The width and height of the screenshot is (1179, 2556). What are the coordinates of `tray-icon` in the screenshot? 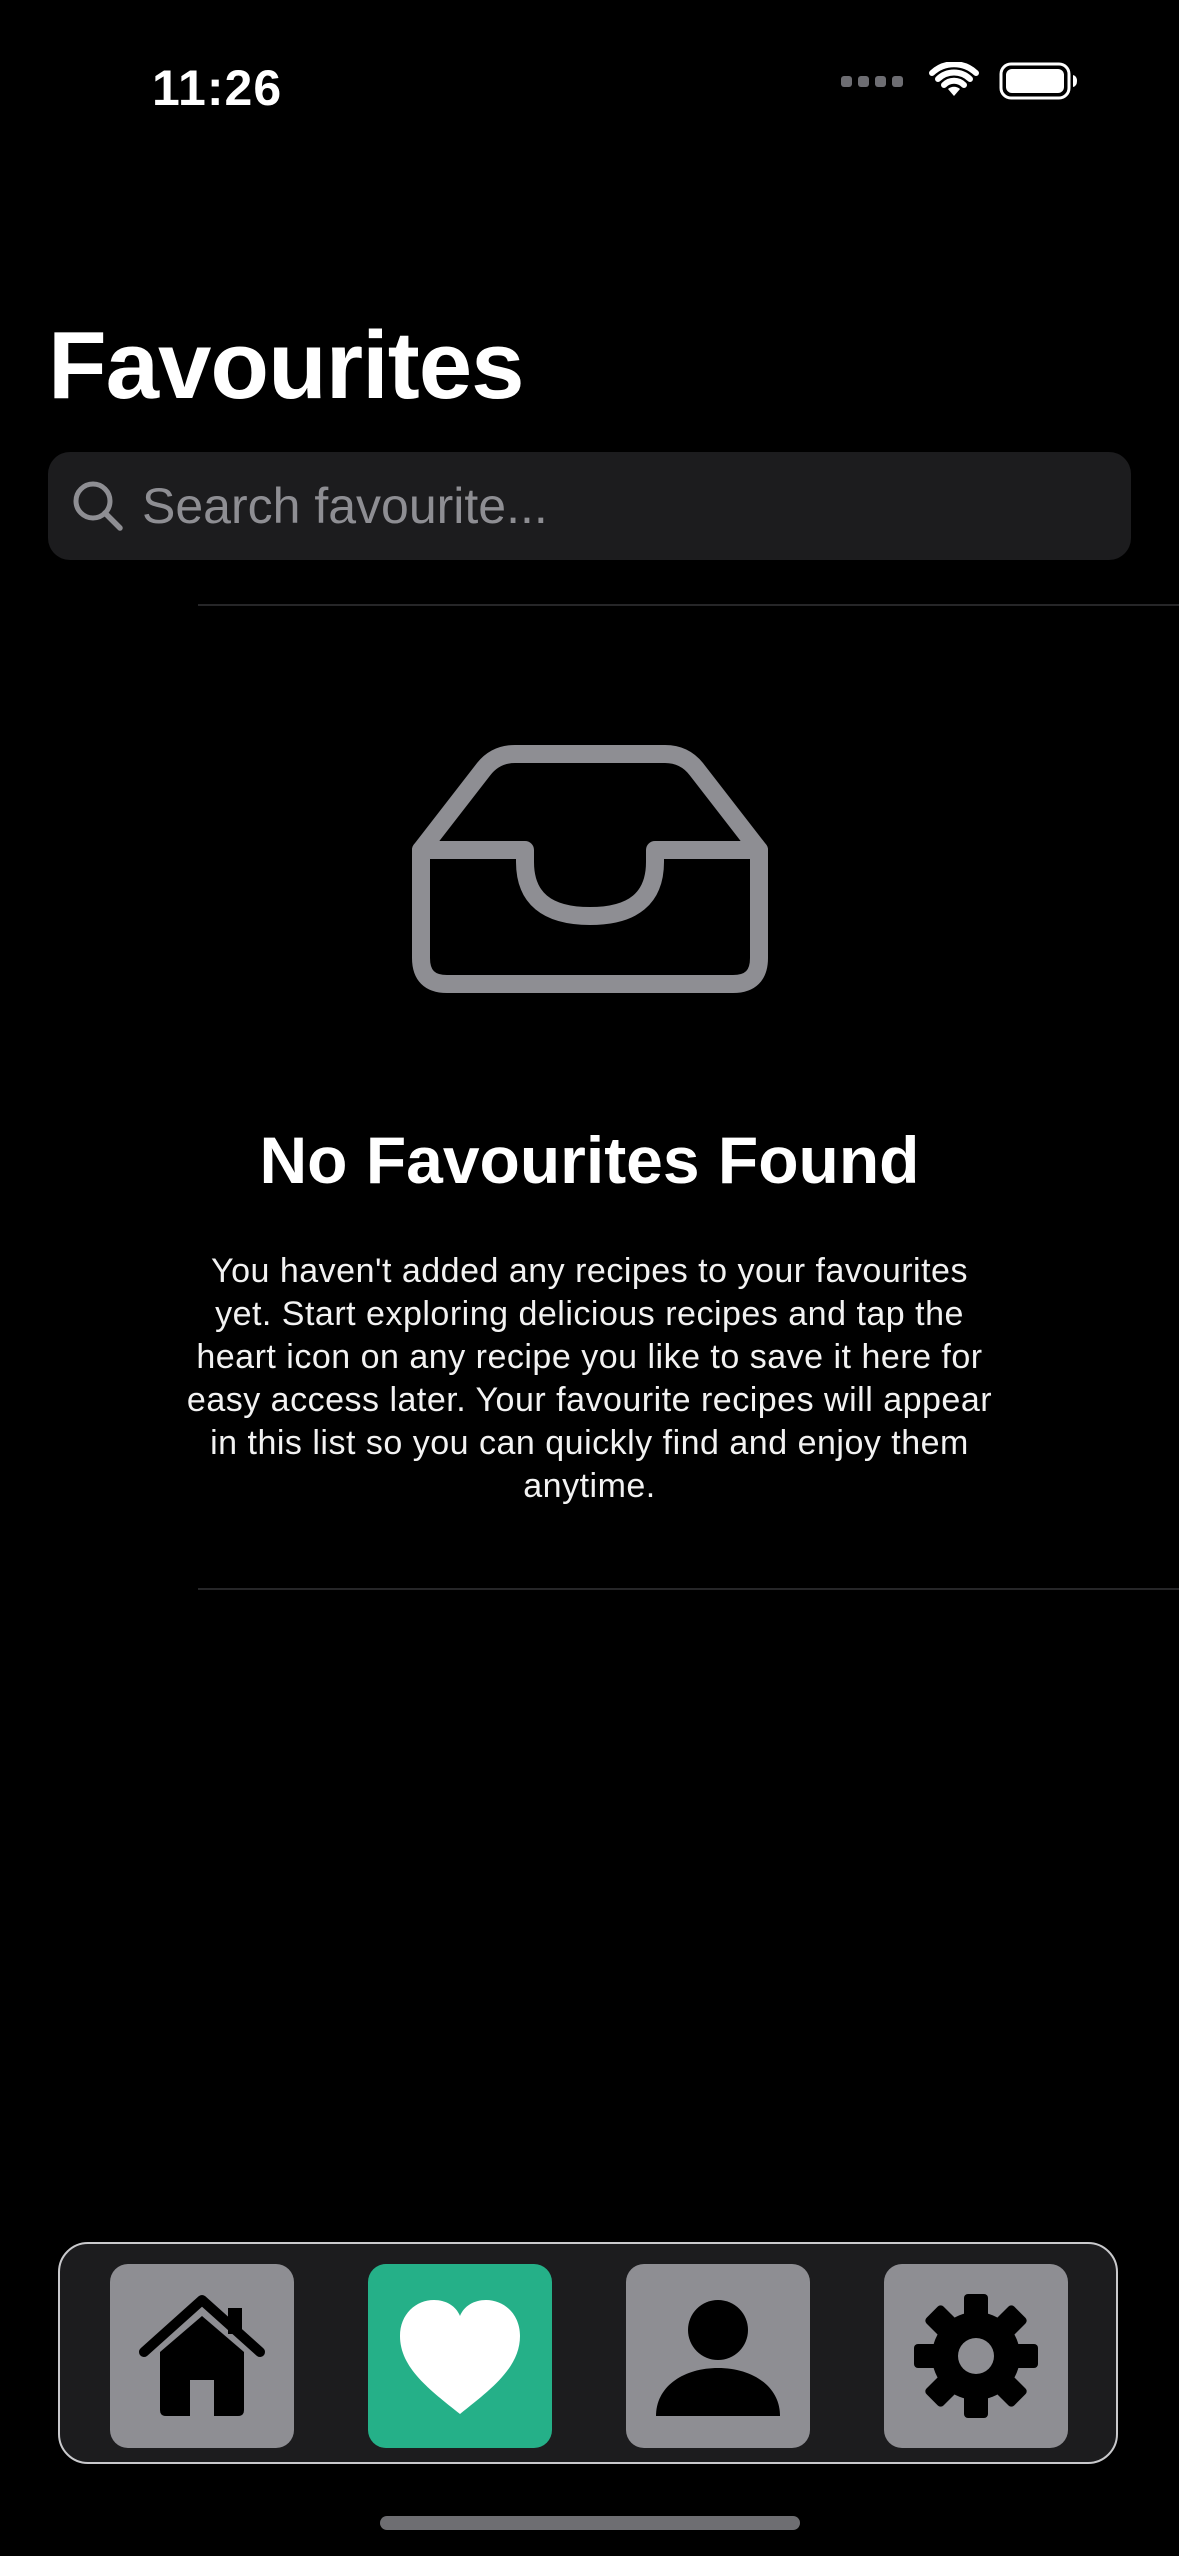 It's located at (590, 869).